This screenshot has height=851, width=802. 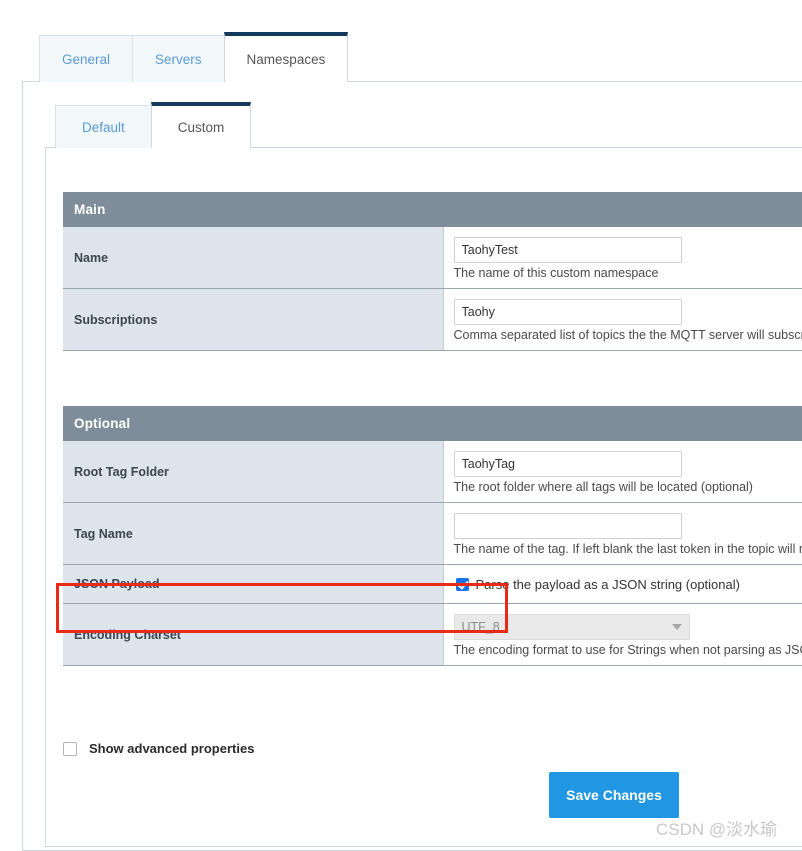 I want to click on tab-general: General, so click(x=86, y=58).